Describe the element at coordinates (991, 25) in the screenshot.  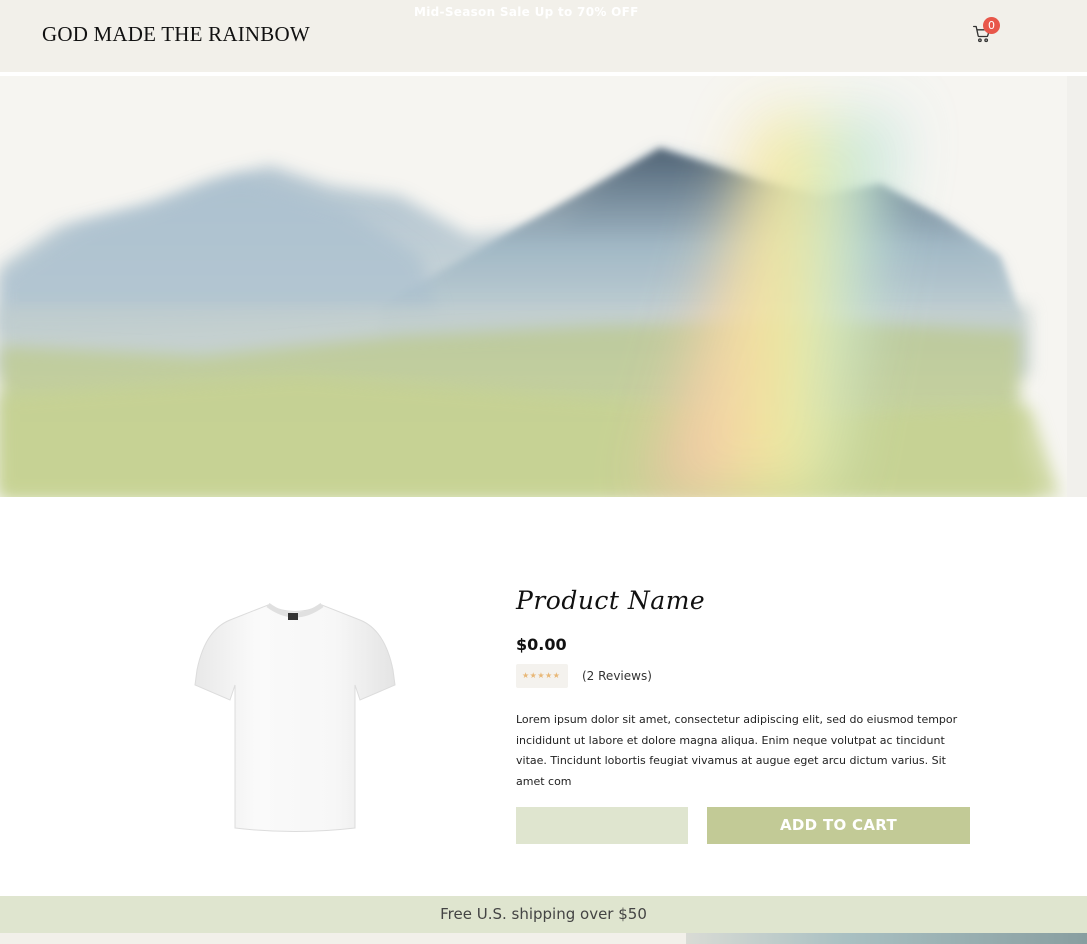
I see `cart-count-badge: 0` at that location.